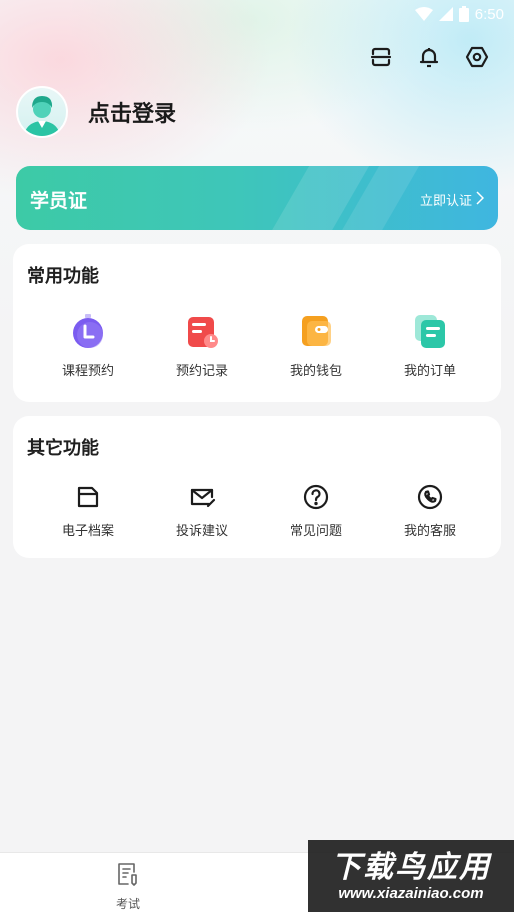 The width and height of the screenshot is (514, 912). Describe the element at coordinates (201, 531) in the screenshot. I see `complaints-label: 投诉建议` at that location.